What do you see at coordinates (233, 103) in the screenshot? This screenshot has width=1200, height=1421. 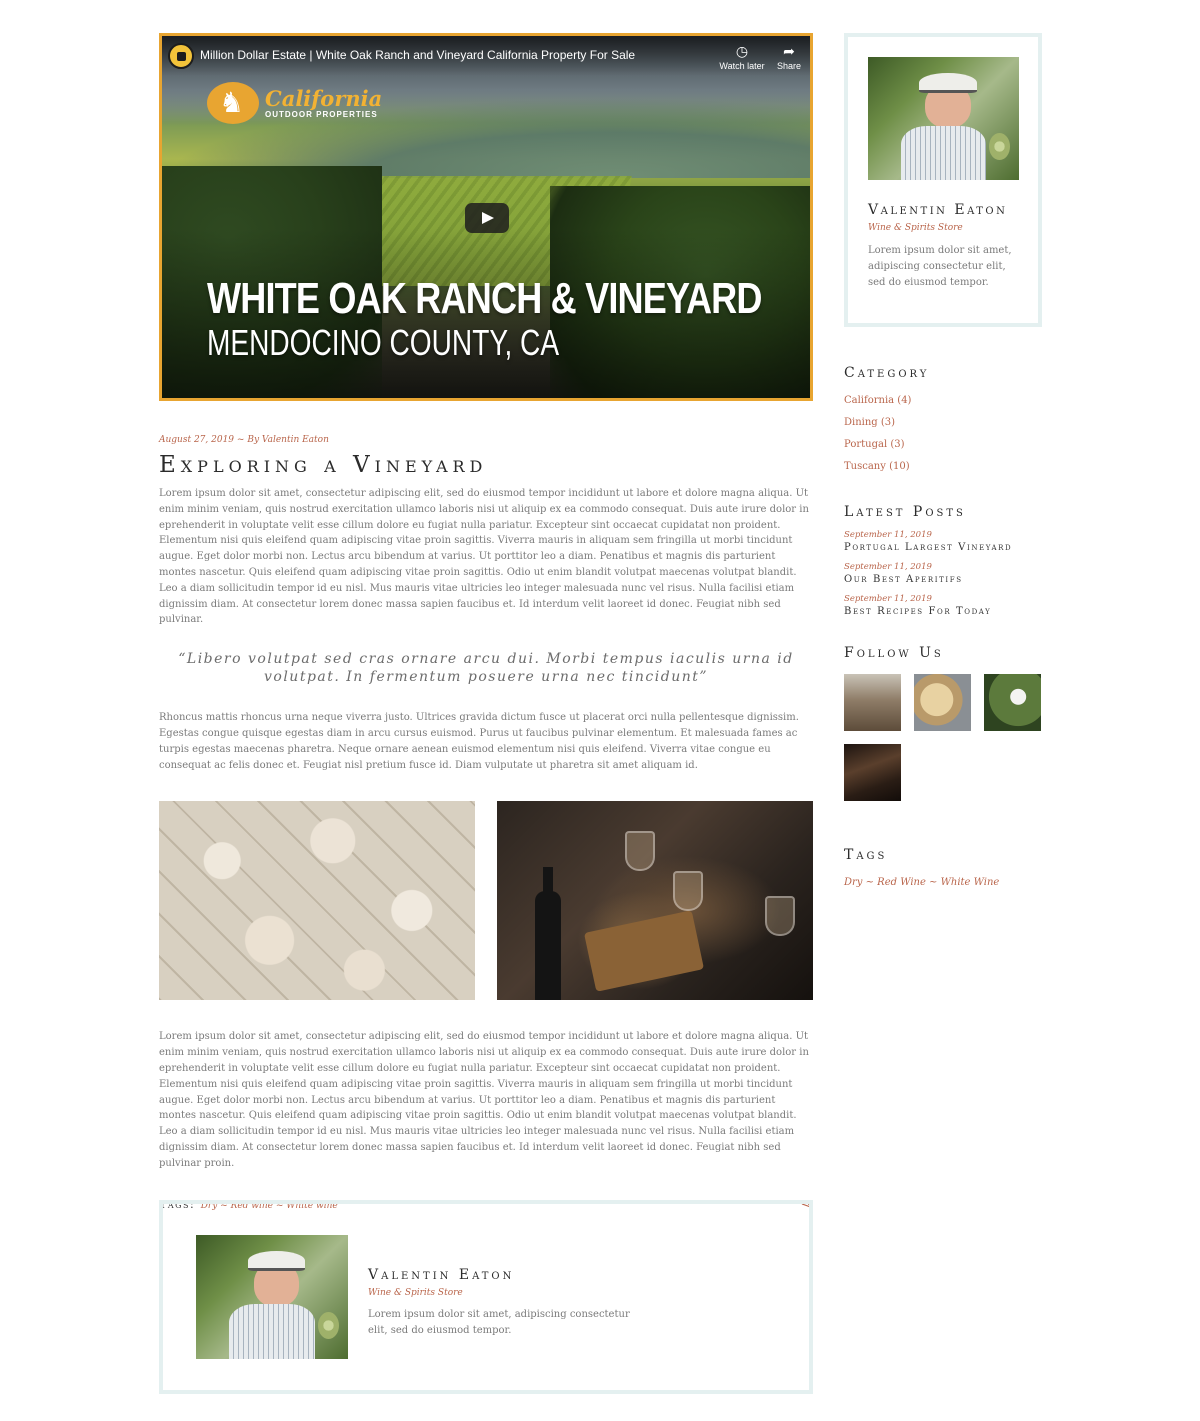 I see `elk-logo-icon` at bounding box center [233, 103].